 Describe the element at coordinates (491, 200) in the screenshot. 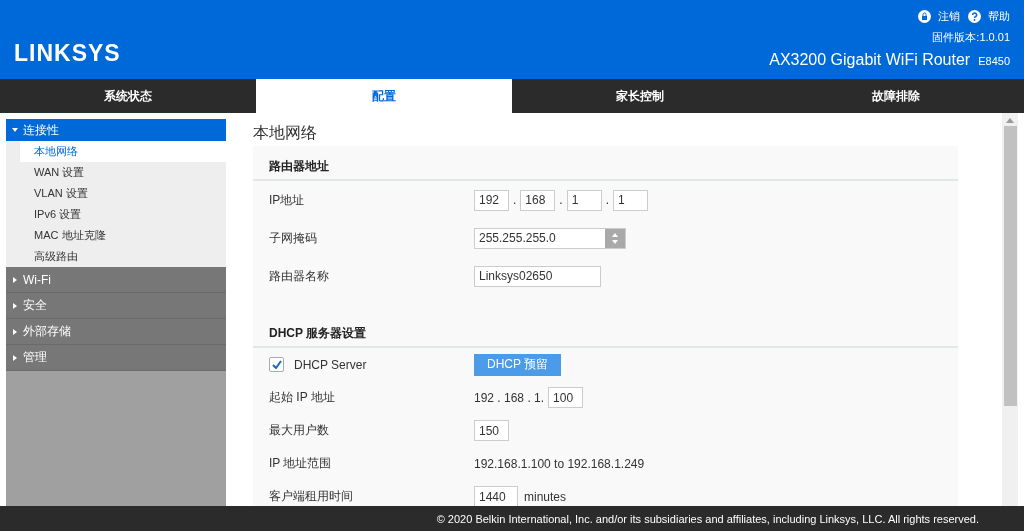

I see `ip-octet-field: 192` at that location.